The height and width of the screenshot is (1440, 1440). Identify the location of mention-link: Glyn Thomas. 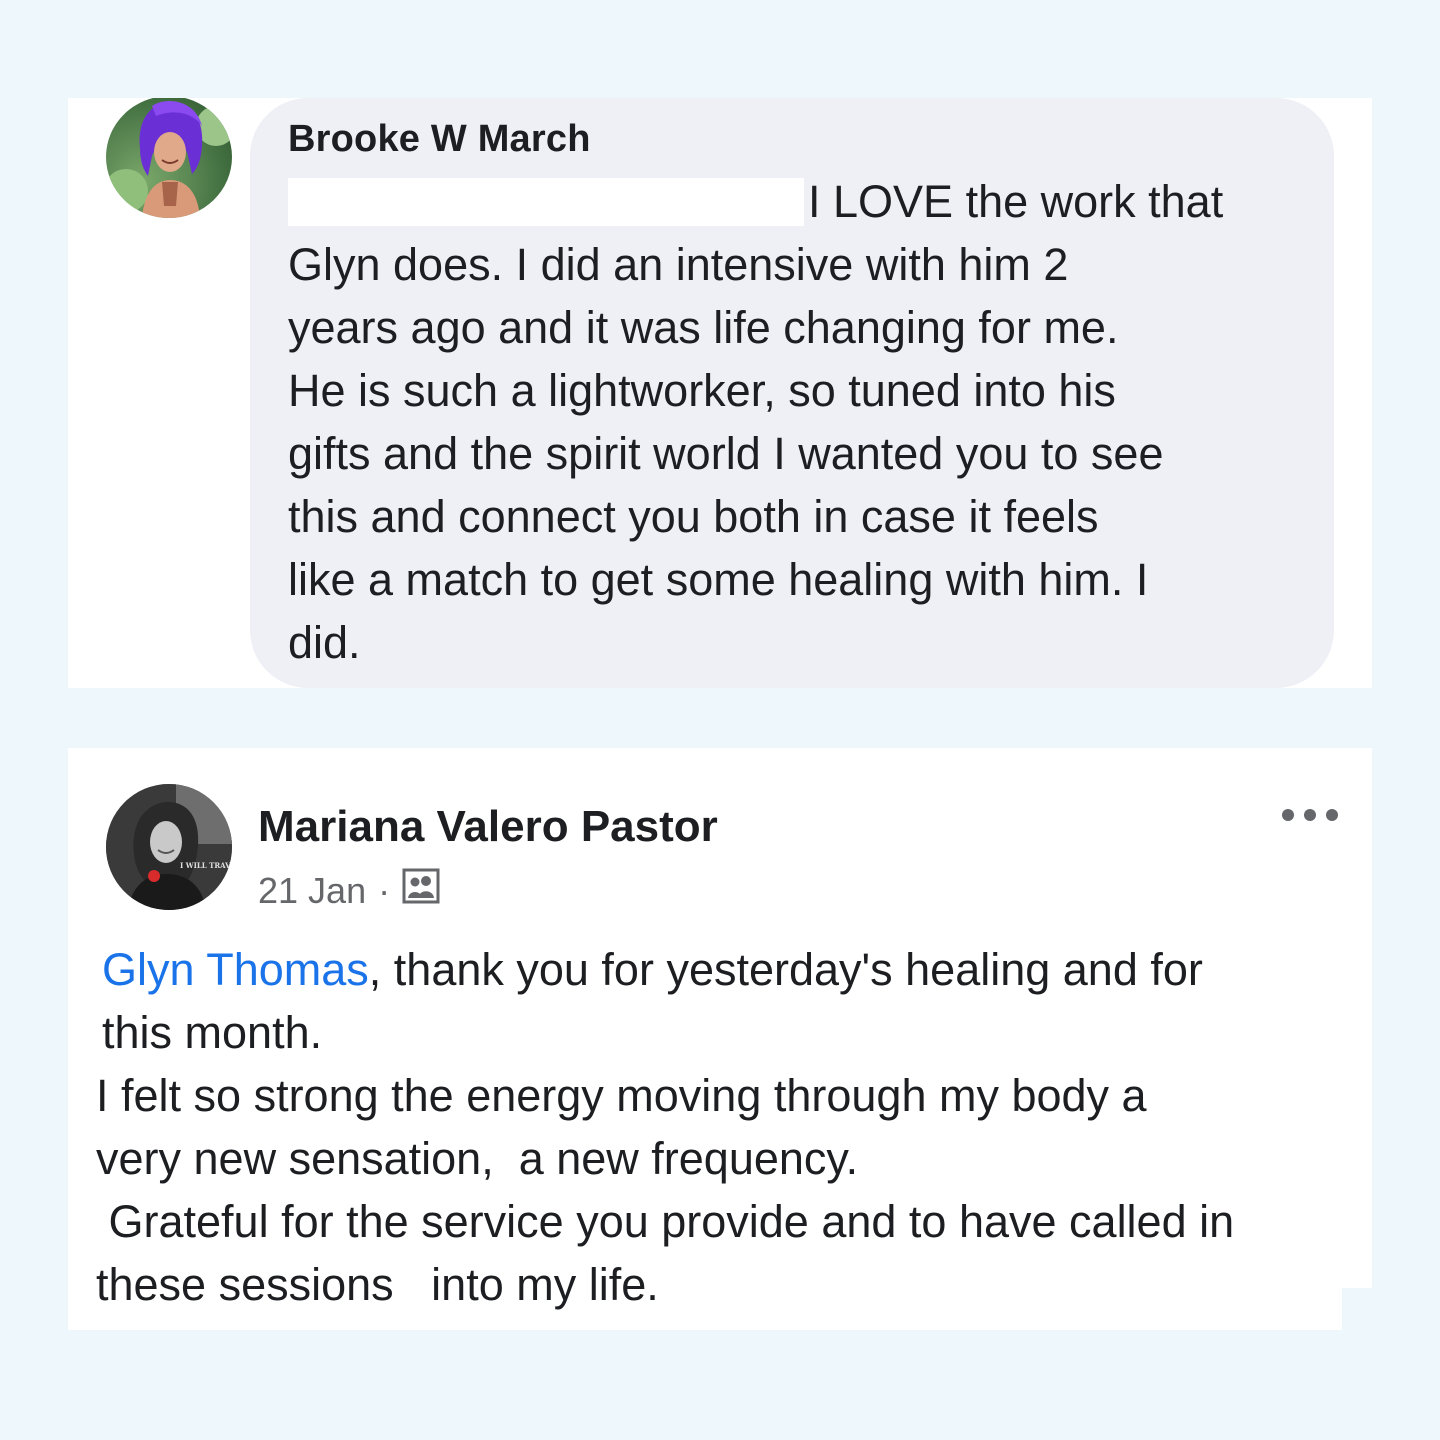
(235, 969).